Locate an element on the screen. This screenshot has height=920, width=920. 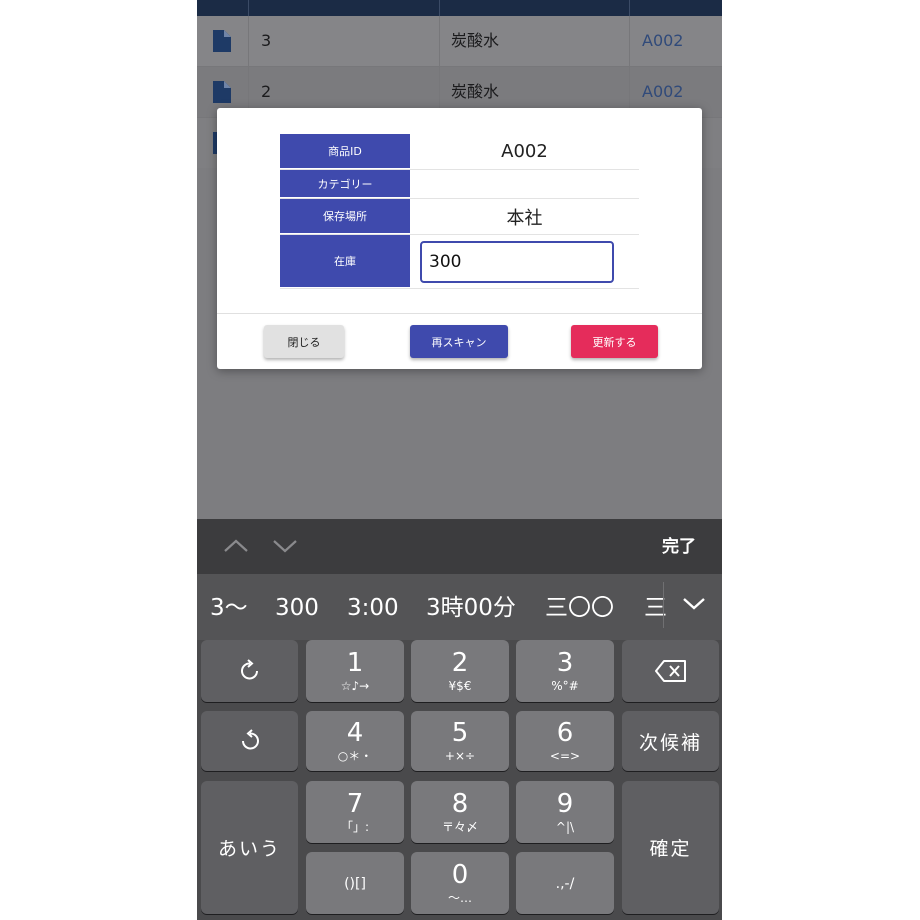
undo-key is located at coordinates (249, 741).